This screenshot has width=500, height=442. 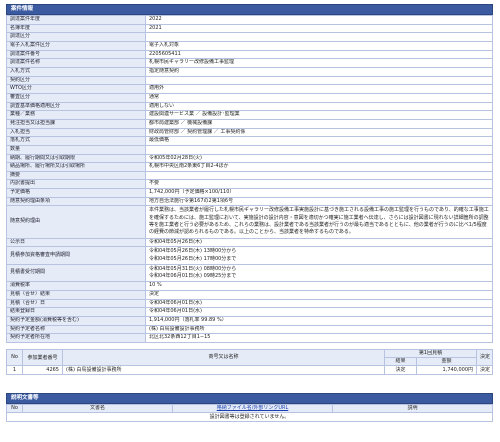 What do you see at coordinates (319, 242) in the screenshot?
I see `info-value: 令和04年05月26日(木)` at bounding box center [319, 242].